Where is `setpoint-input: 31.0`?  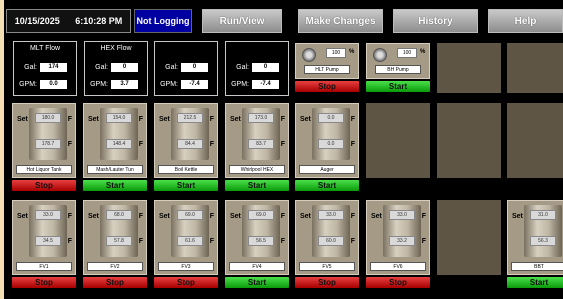
setpoint-input: 31.0 is located at coordinates (543, 215).